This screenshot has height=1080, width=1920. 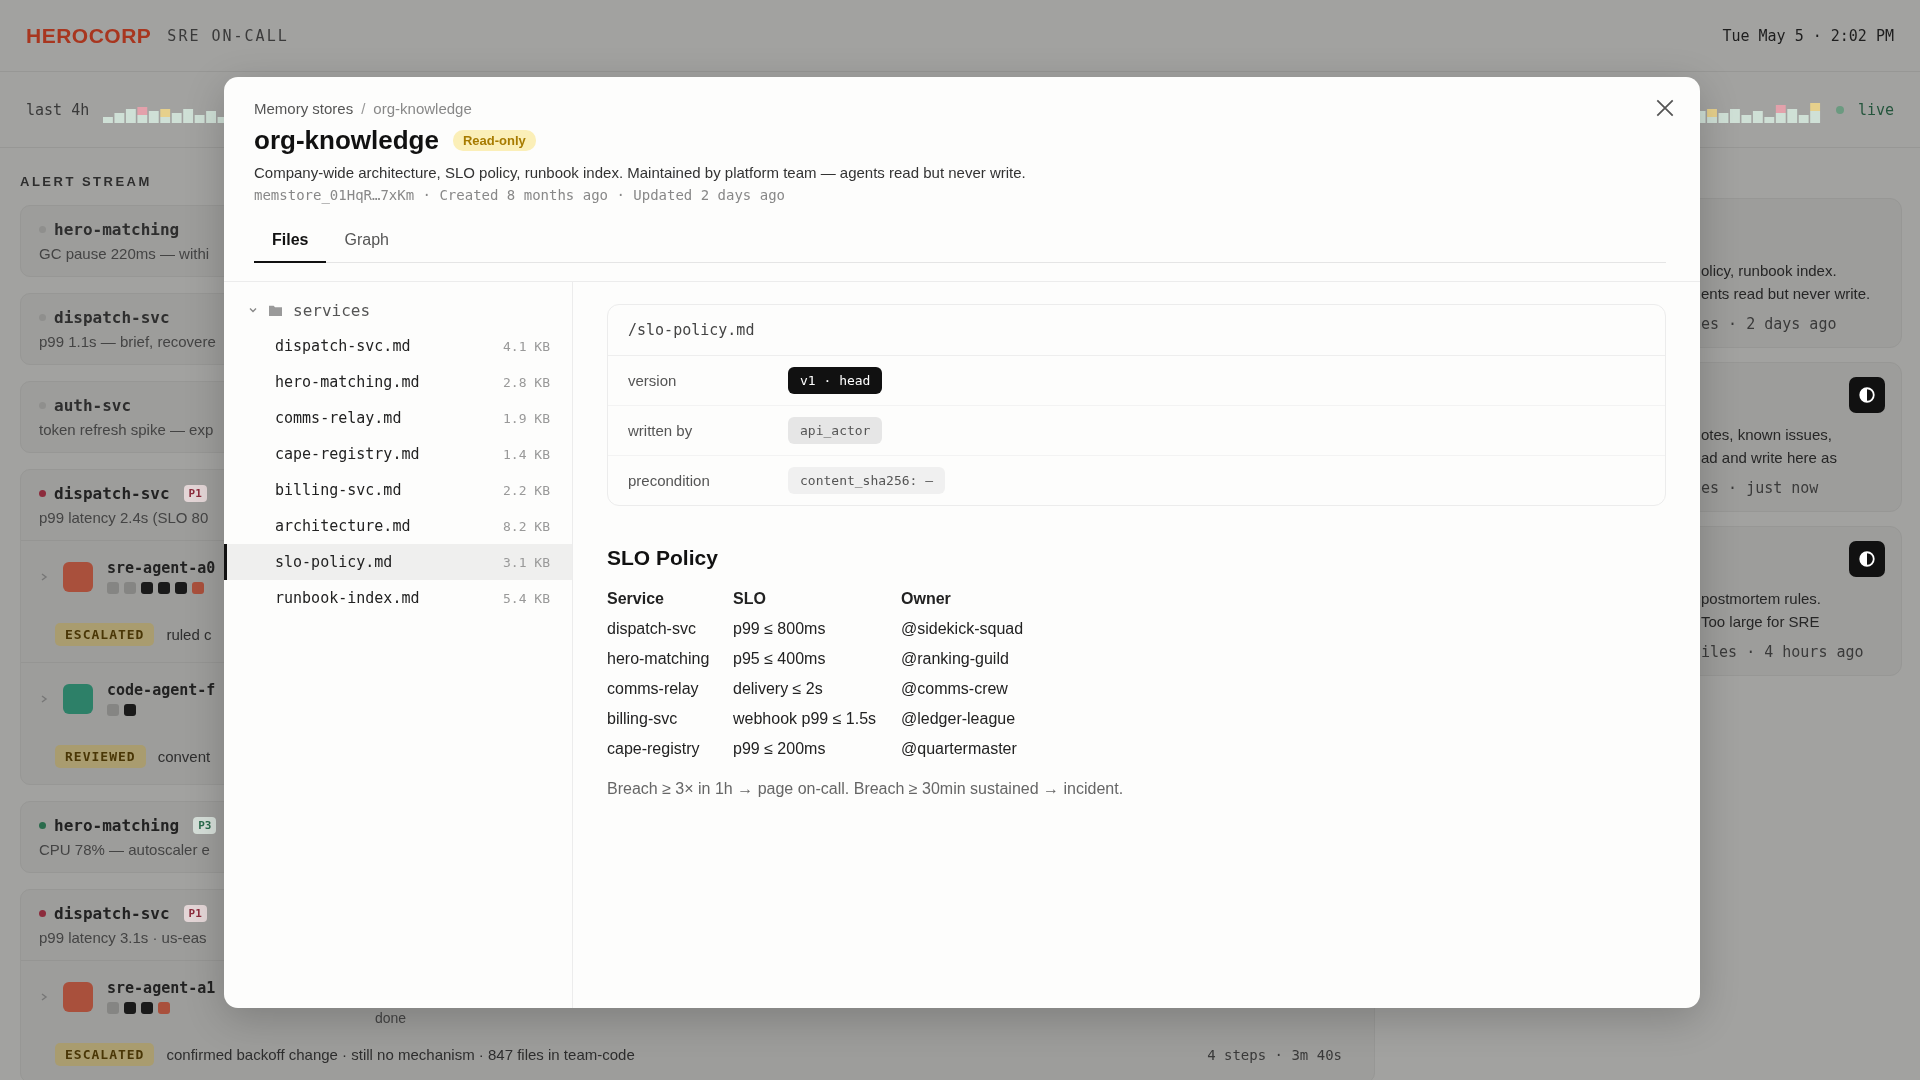 What do you see at coordinates (959, 719) in the screenshot?
I see `table-cell-text: @ledger-league` at bounding box center [959, 719].